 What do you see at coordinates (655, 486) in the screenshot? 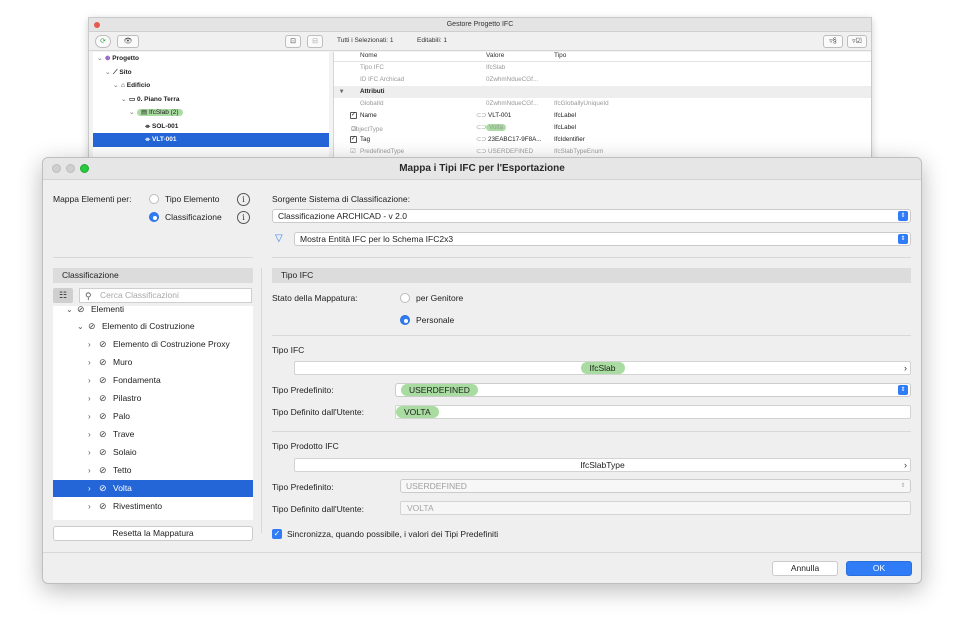
I see `predefined-type-2-select: USERDEFINED ⇕` at bounding box center [655, 486].